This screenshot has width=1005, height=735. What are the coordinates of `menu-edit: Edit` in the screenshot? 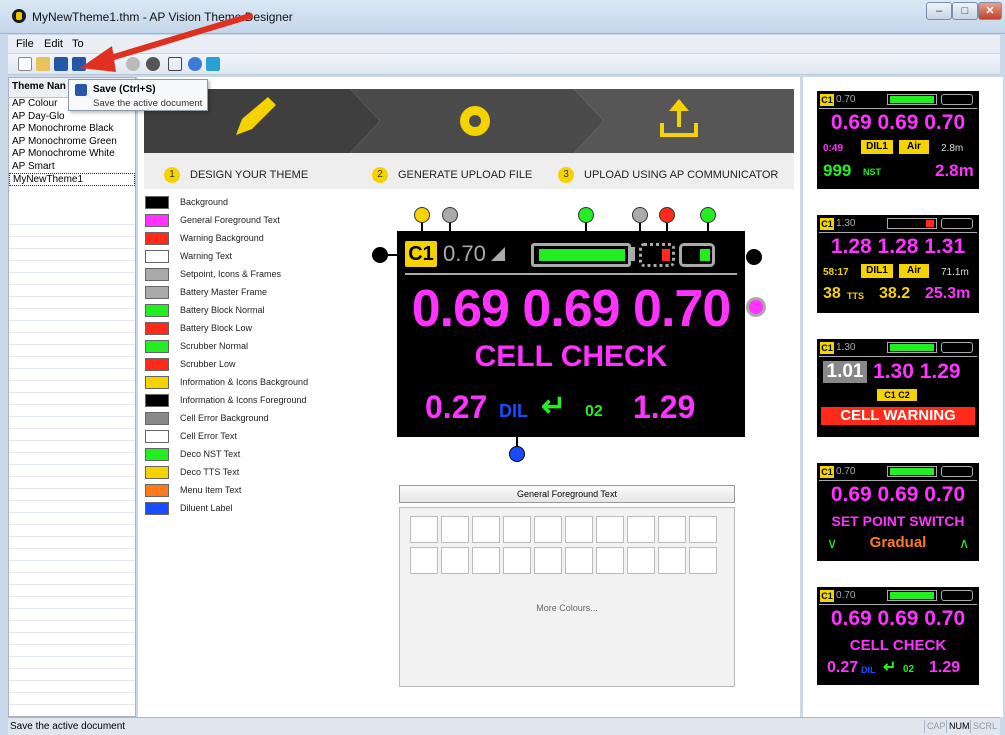 It's located at (53, 44).